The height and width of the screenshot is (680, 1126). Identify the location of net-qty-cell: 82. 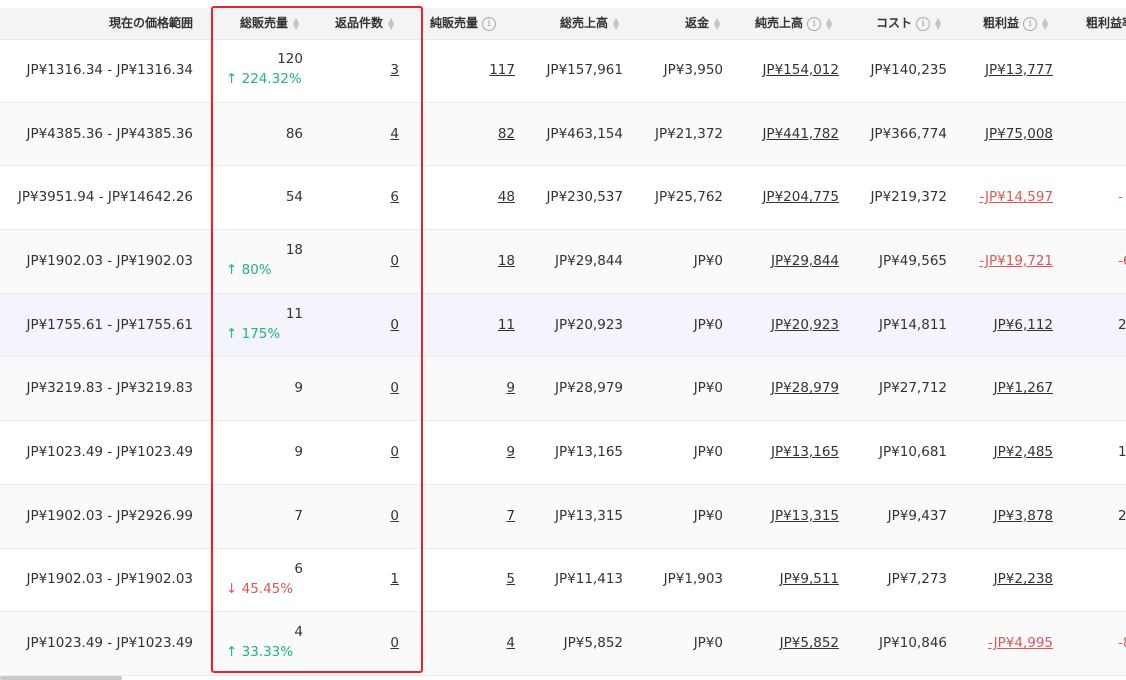
(506, 134).